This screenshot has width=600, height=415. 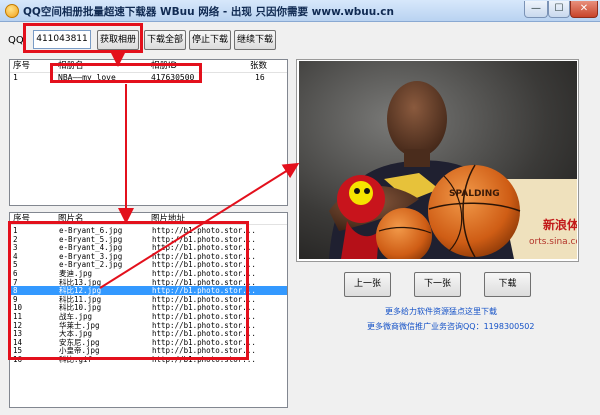 What do you see at coordinates (367, 284) in the screenshot?
I see `previous-photo-button: 上一张` at bounding box center [367, 284].